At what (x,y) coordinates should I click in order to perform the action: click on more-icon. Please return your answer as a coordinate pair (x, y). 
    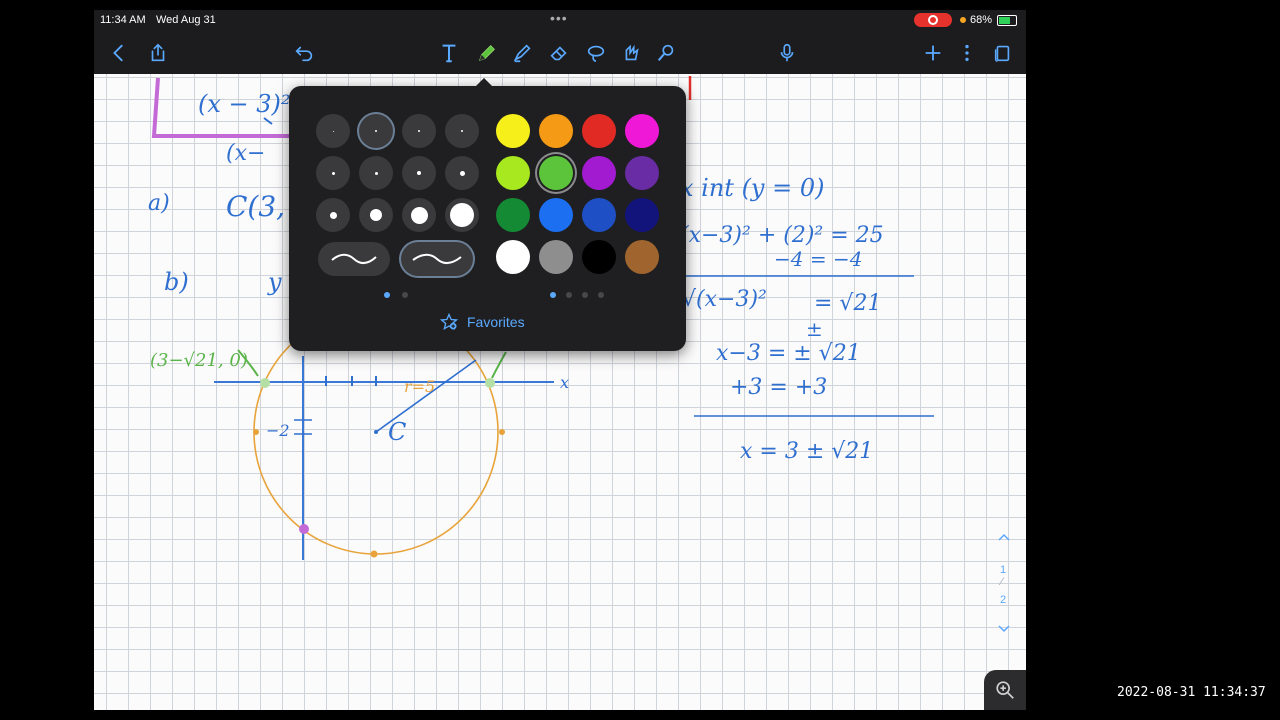
    Looking at the image, I should click on (967, 53).